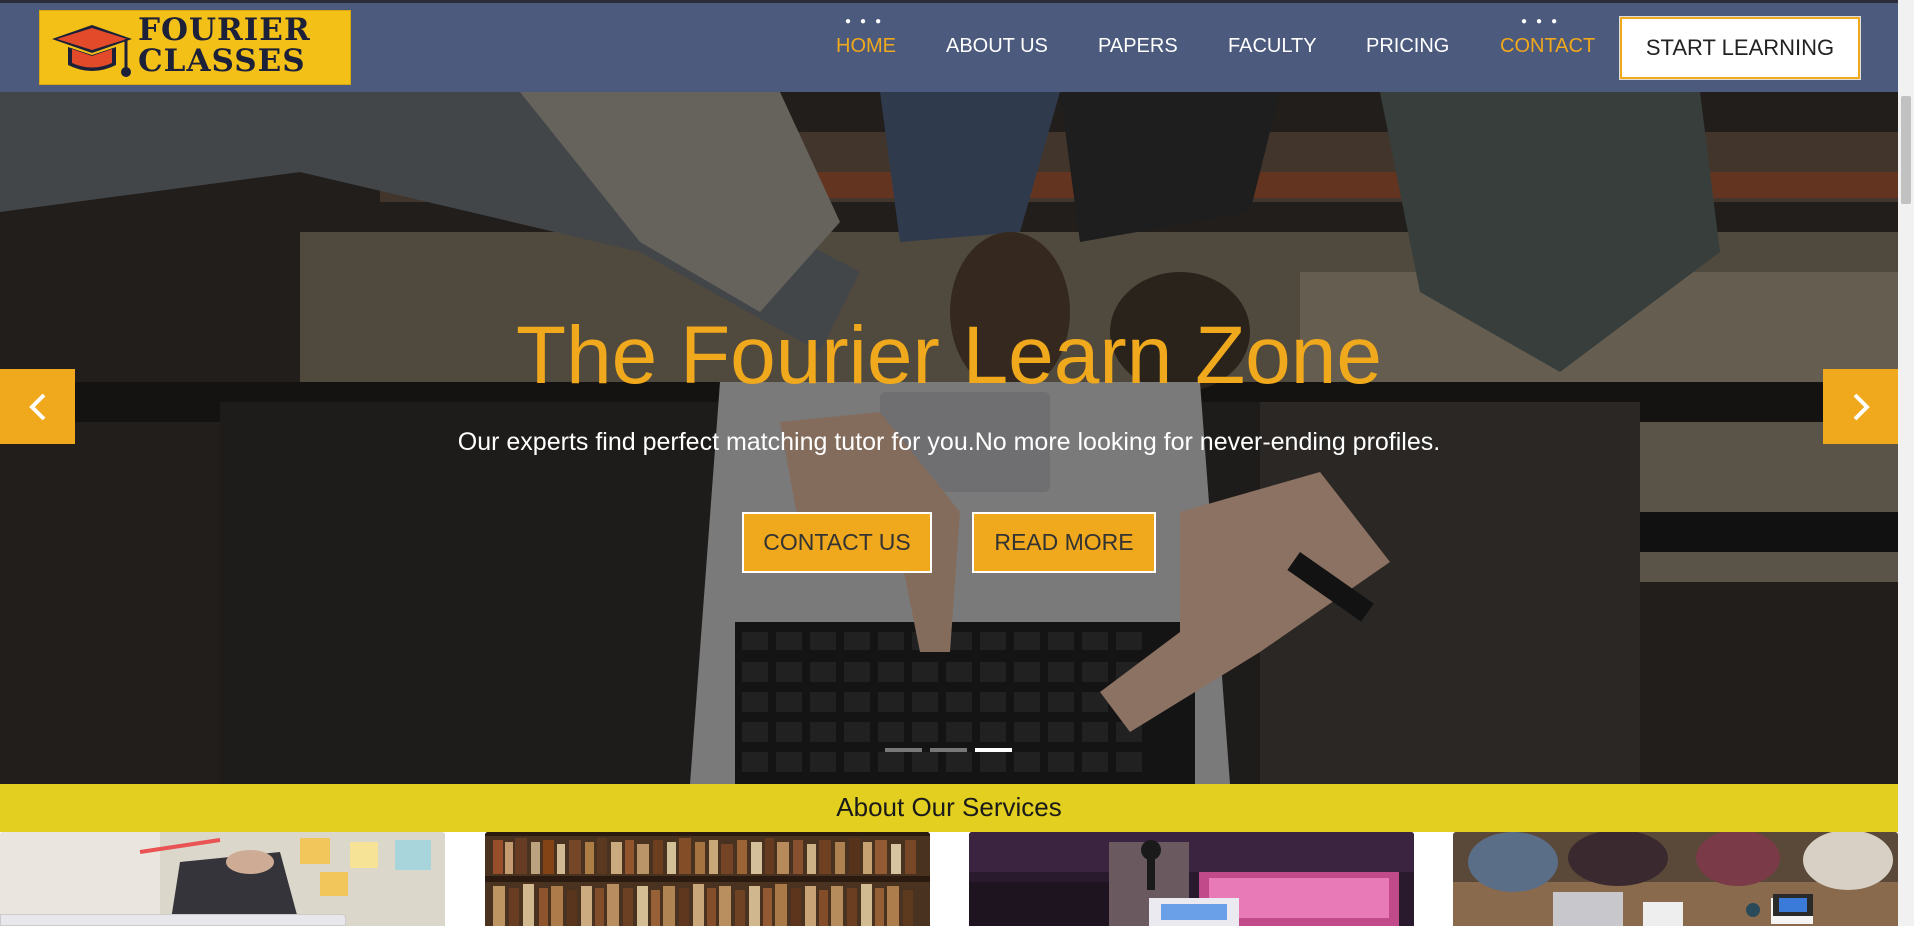 The image size is (1914, 926). Describe the element at coordinates (1906, 150) in the screenshot. I see `scrollbar-thumb` at that location.